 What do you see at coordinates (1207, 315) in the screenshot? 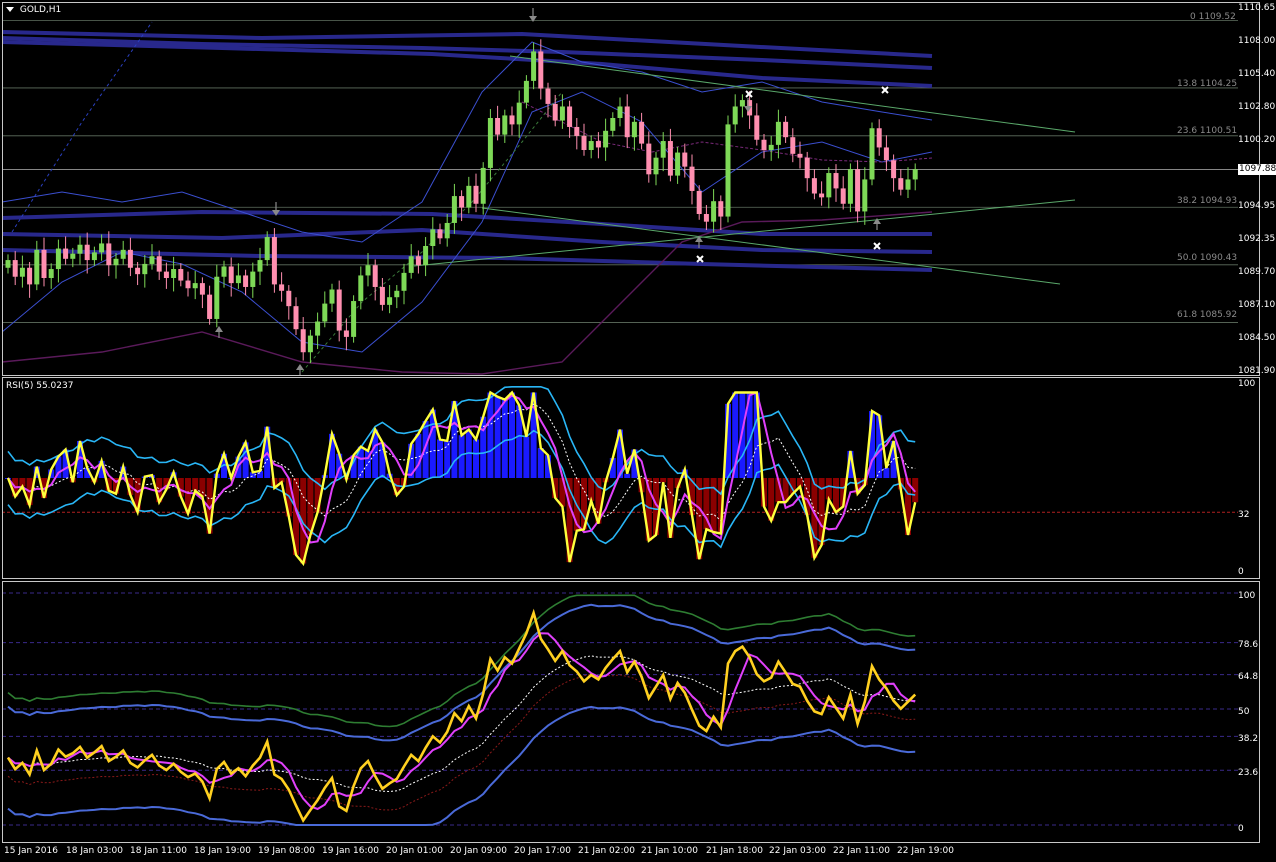
I see `fib-level-label: 61.8 1085.92` at bounding box center [1207, 315].